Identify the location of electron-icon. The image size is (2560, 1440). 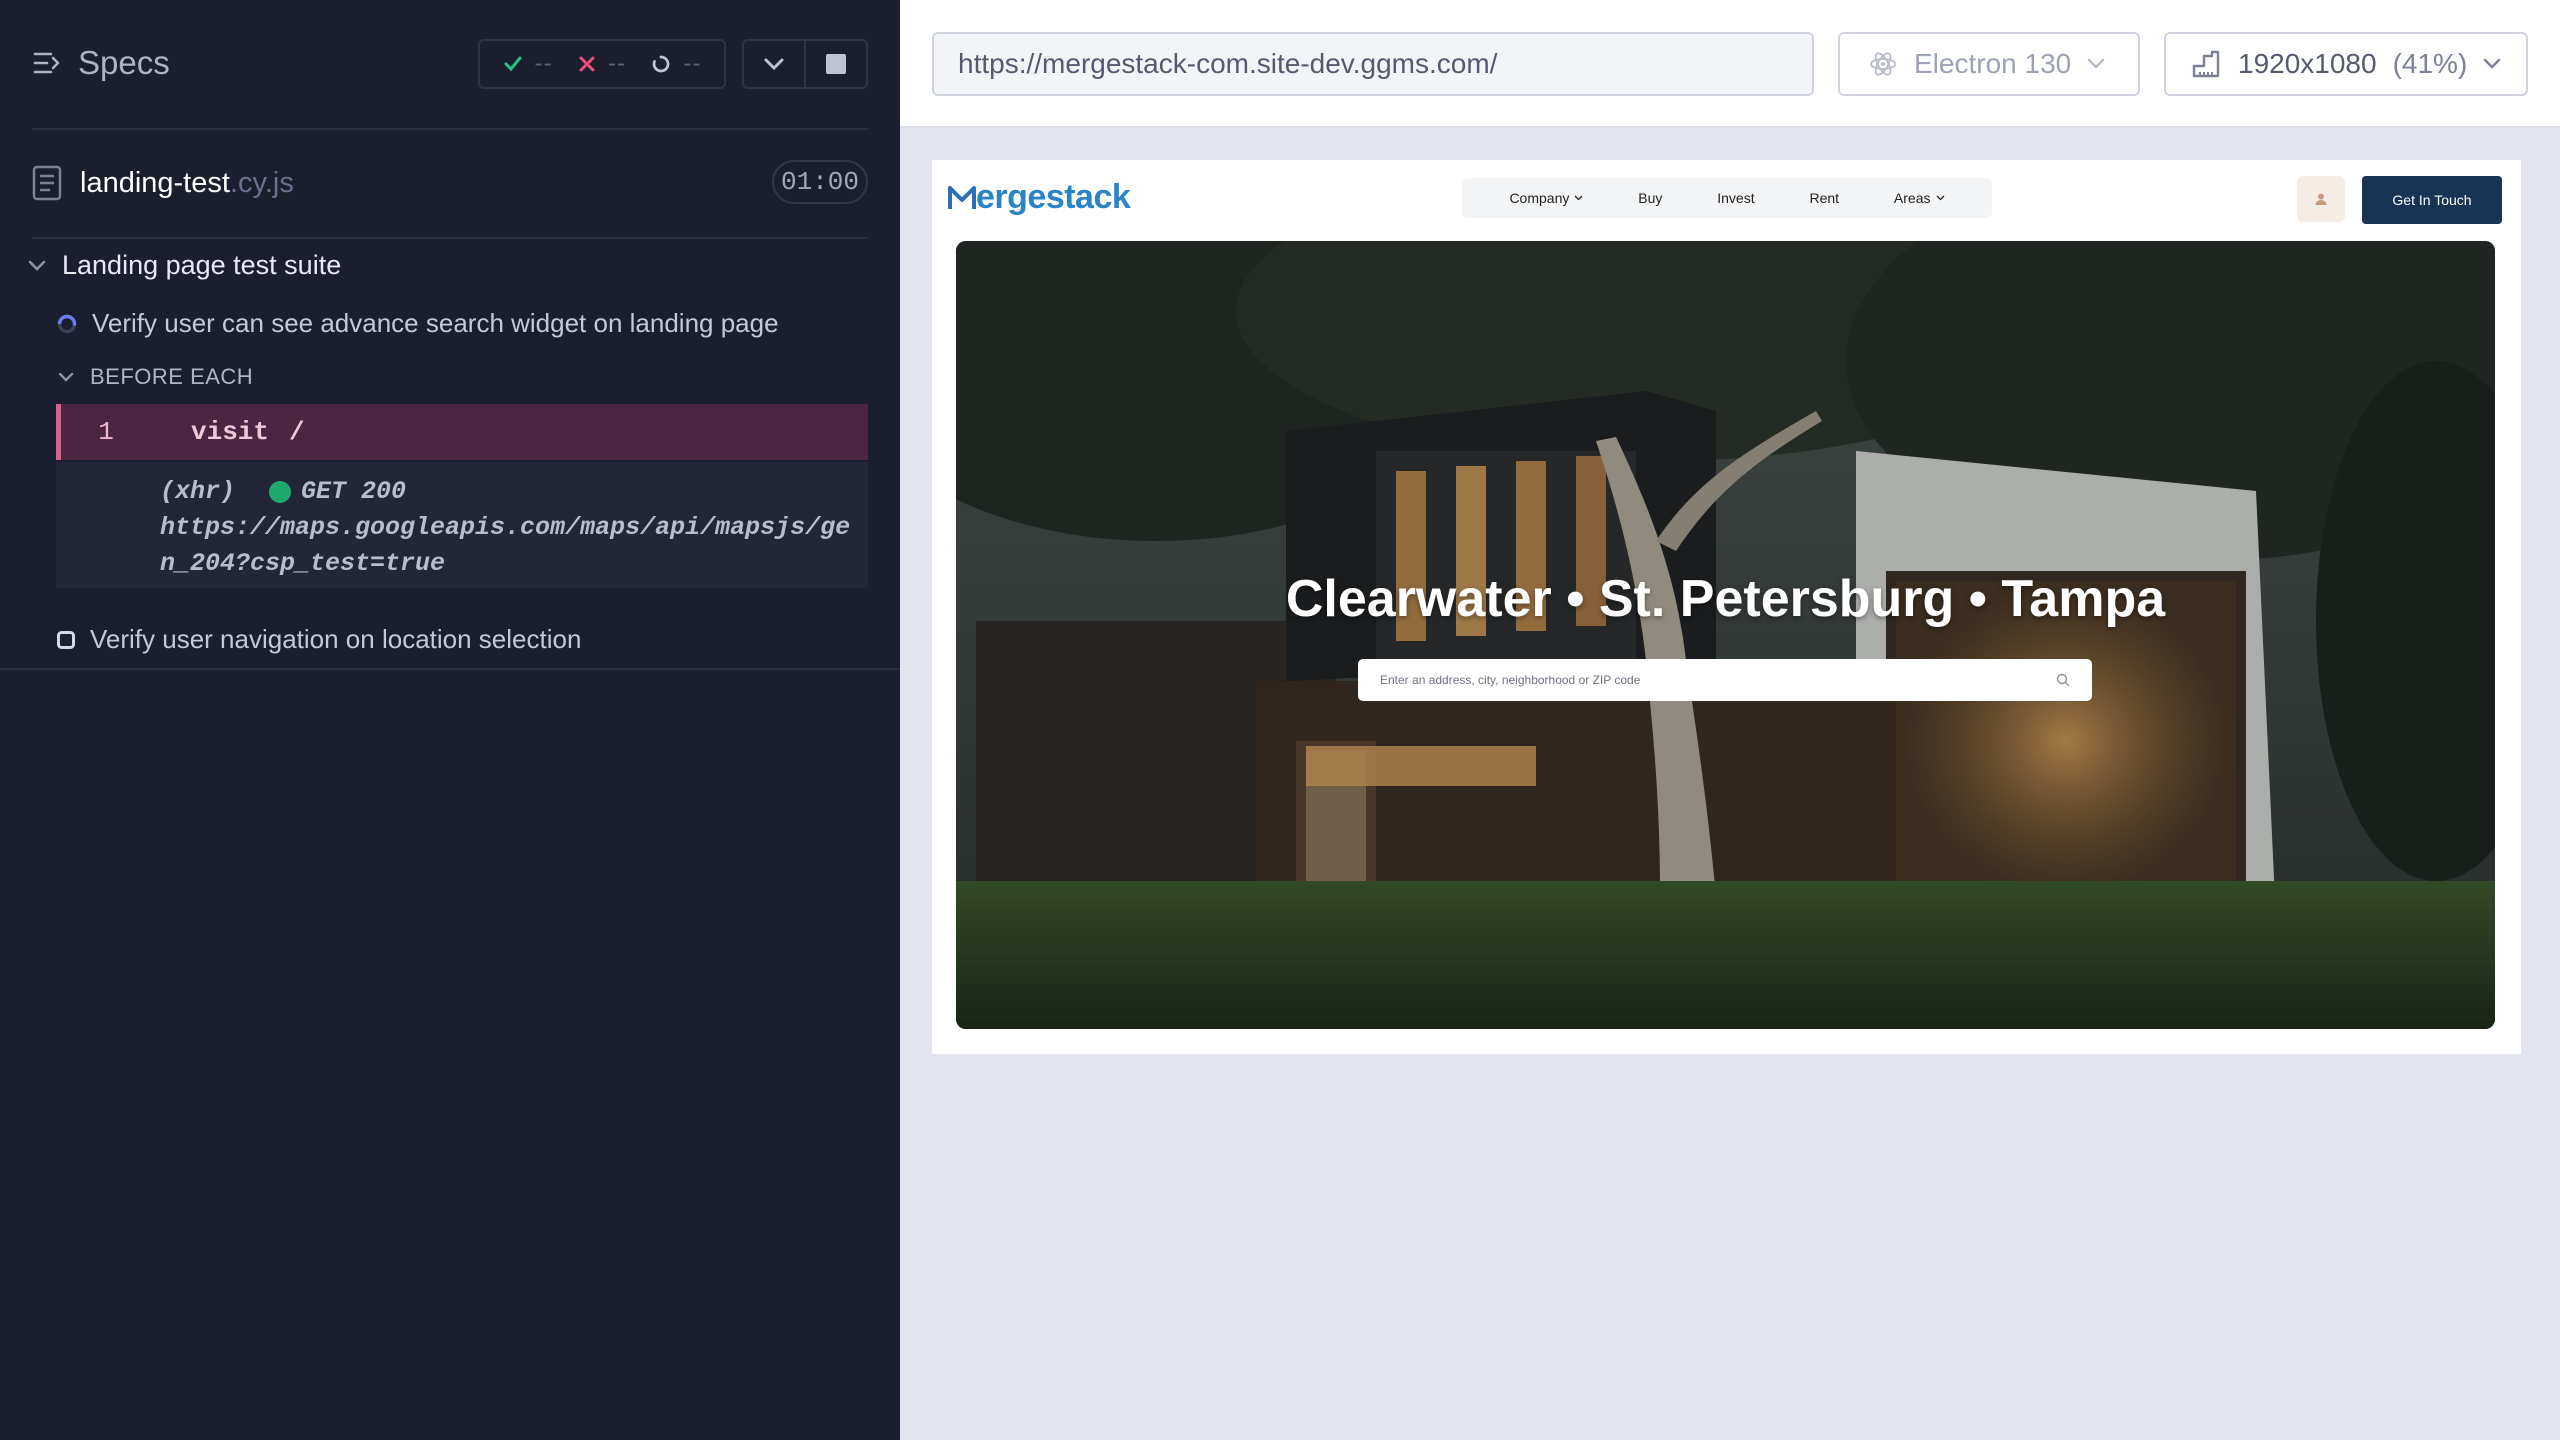
(1883, 64).